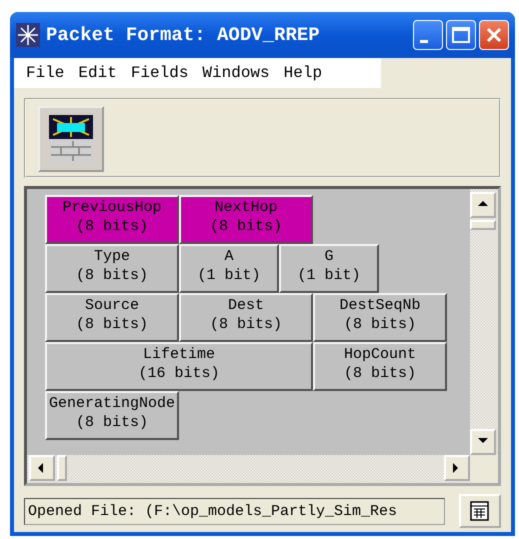 The image size is (519, 539). What do you see at coordinates (112, 219) in the screenshot?
I see `packet-field: PreviousHop (8 bits)` at bounding box center [112, 219].